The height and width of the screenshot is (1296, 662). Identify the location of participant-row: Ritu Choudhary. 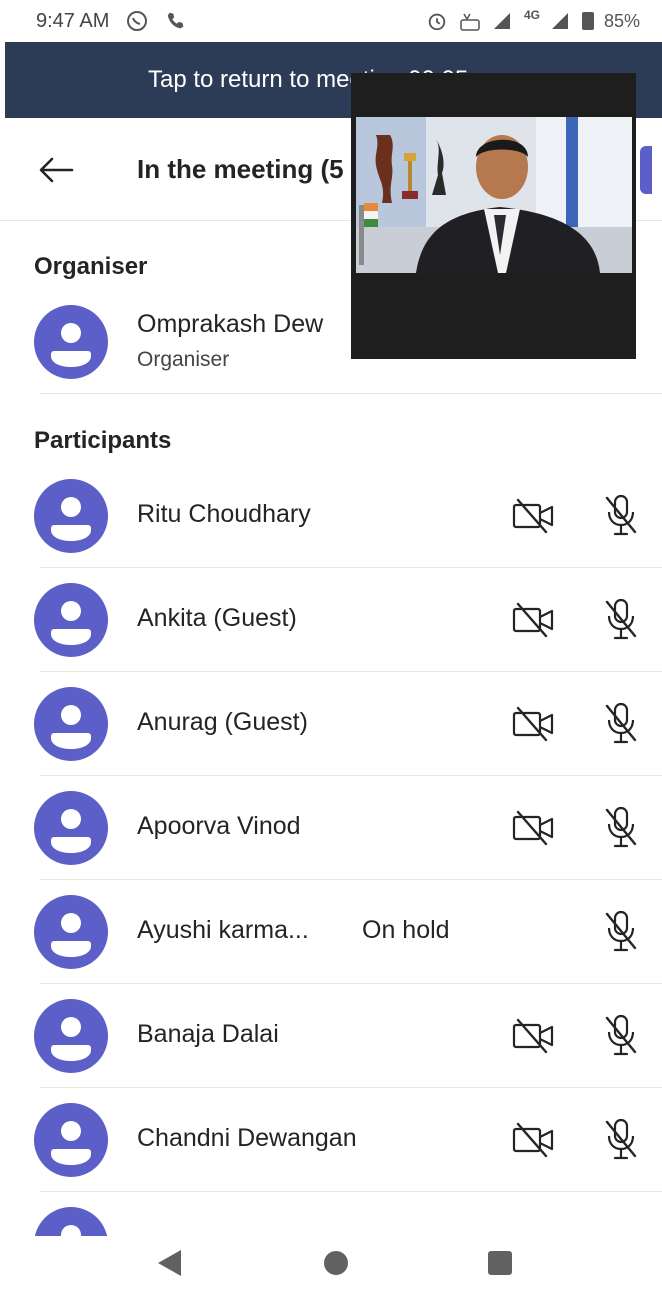
(331, 516).